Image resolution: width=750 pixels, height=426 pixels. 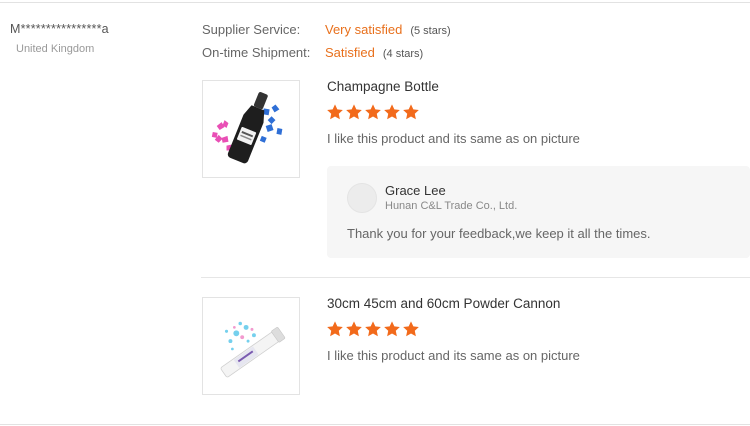 What do you see at coordinates (251, 129) in the screenshot?
I see `champagne-bottle-image` at bounding box center [251, 129].